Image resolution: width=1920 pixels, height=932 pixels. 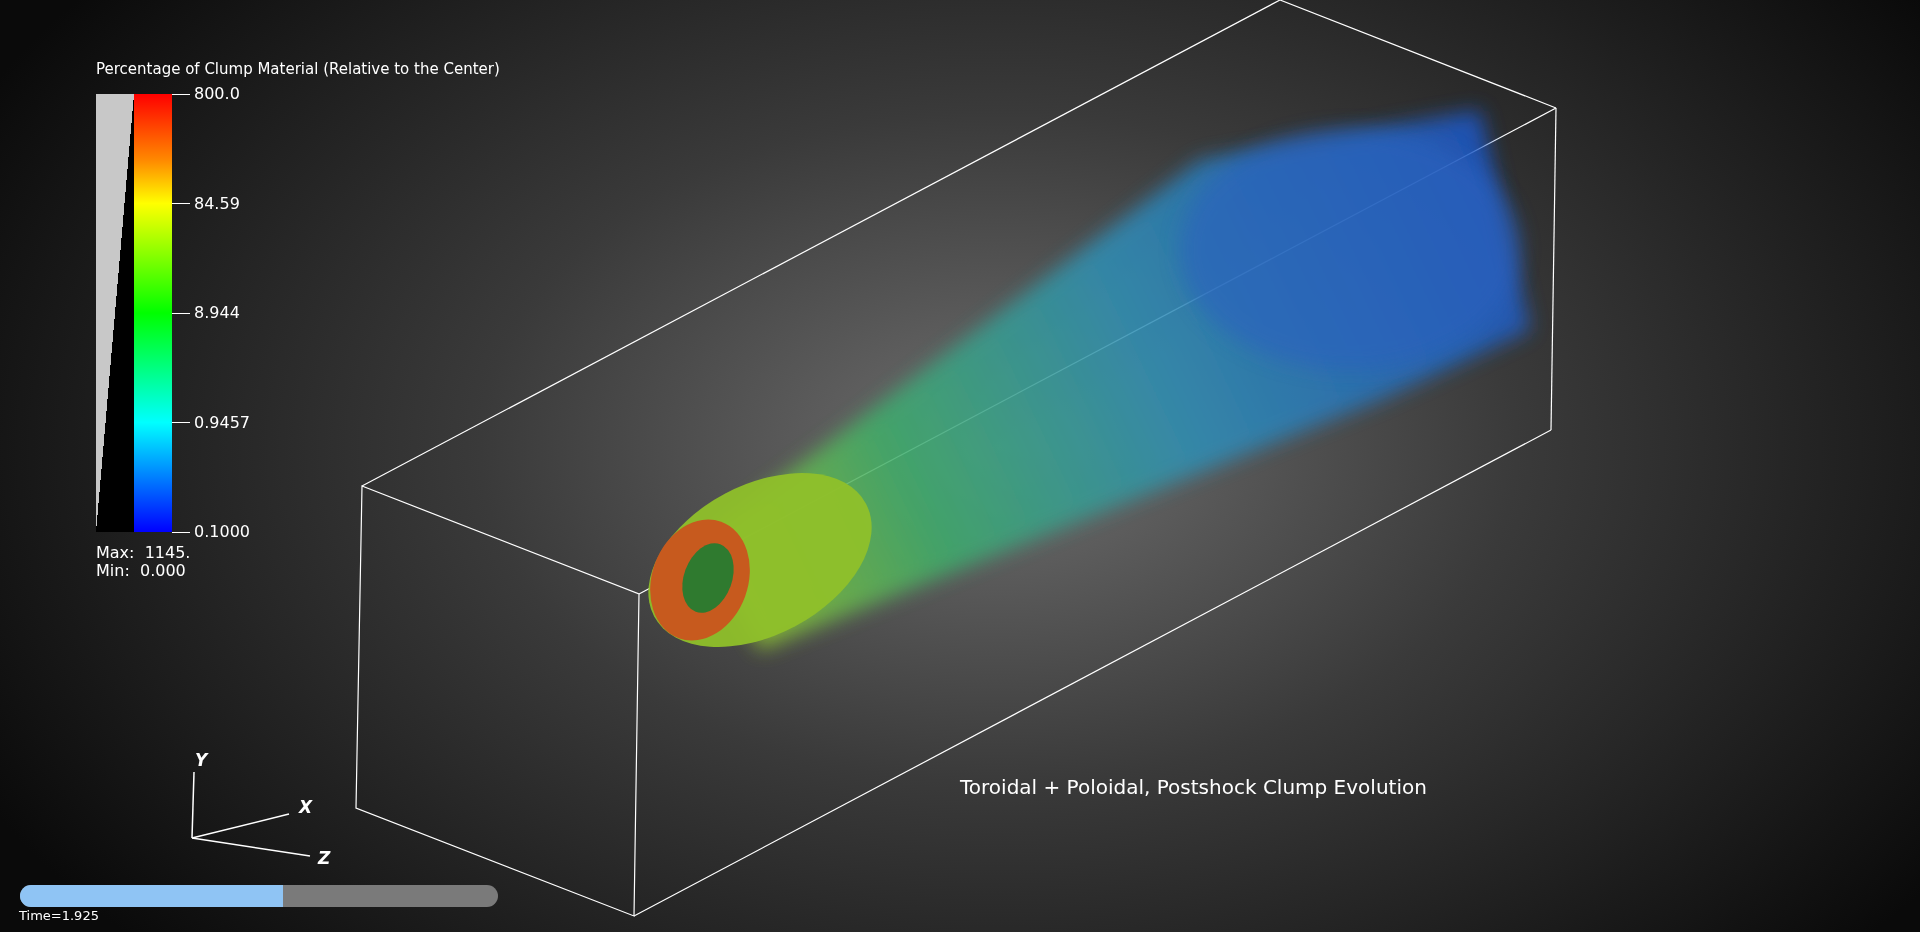 I want to click on axis-label: X, so click(x=306, y=807).